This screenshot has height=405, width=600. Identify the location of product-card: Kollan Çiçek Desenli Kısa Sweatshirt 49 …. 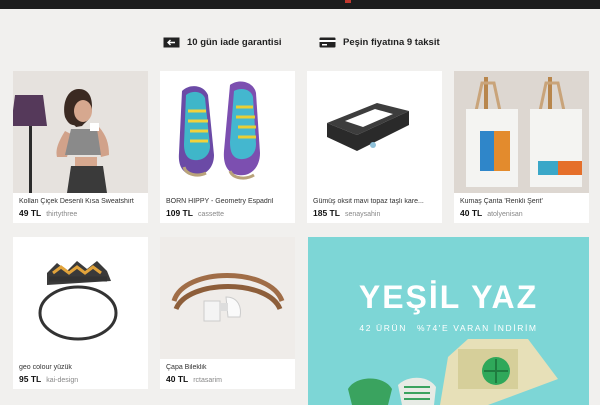
(80, 147).